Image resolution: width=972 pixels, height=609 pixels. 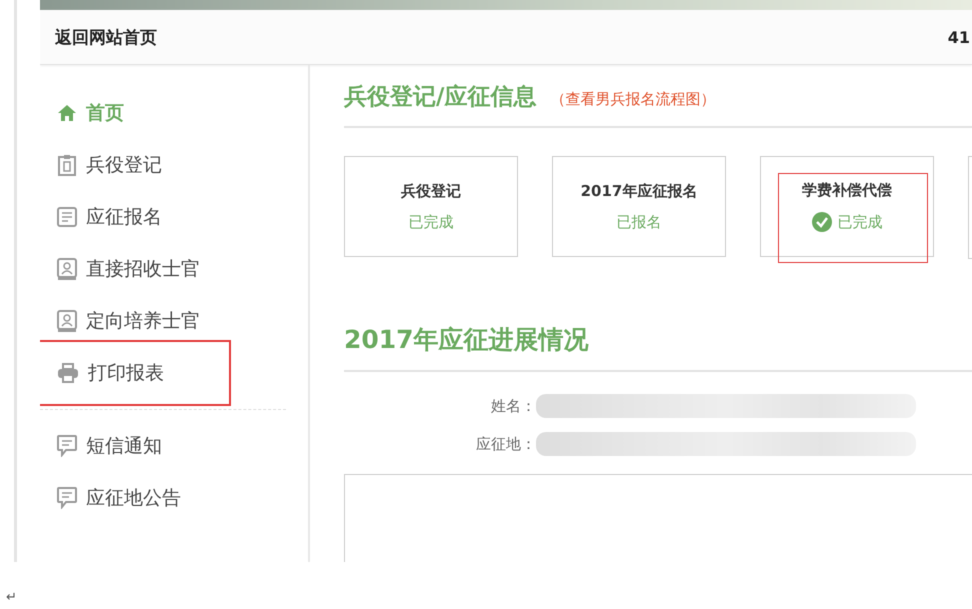 I want to click on sidebar-item: 兵役登记, so click(x=174, y=165).